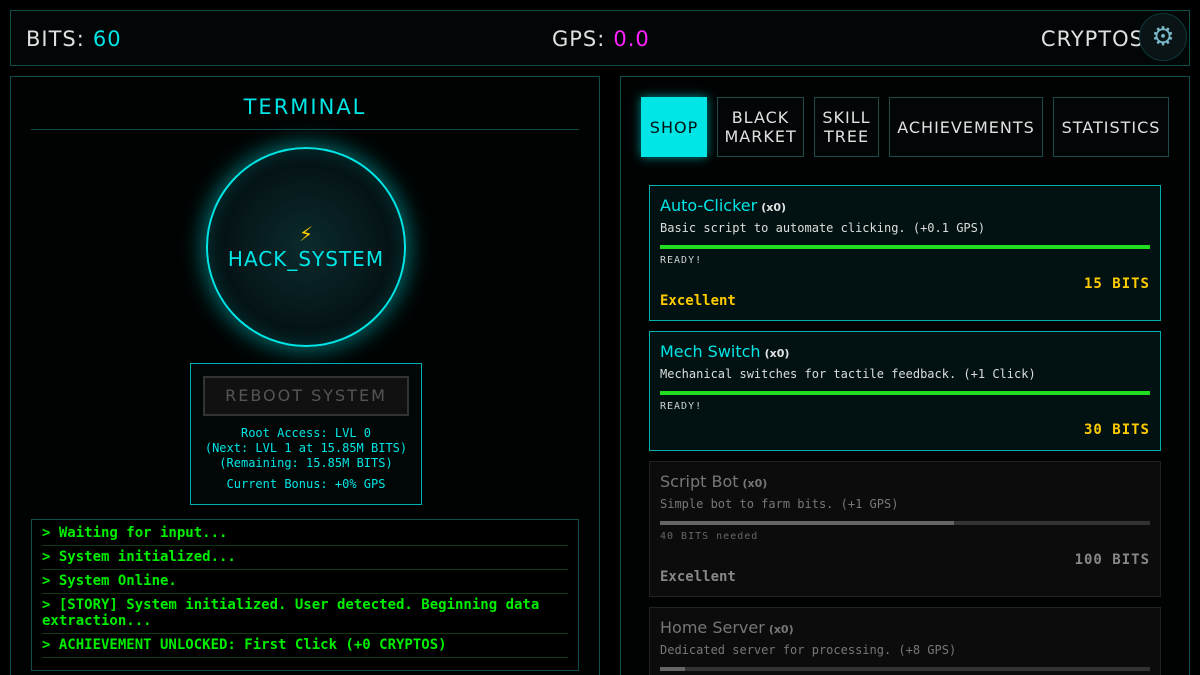 Image resolution: width=1200 pixels, height=675 pixels. Describe the element at coordinates (305, 112) in the screenshot. I see `terminal-title: TERMINAL` at that location.